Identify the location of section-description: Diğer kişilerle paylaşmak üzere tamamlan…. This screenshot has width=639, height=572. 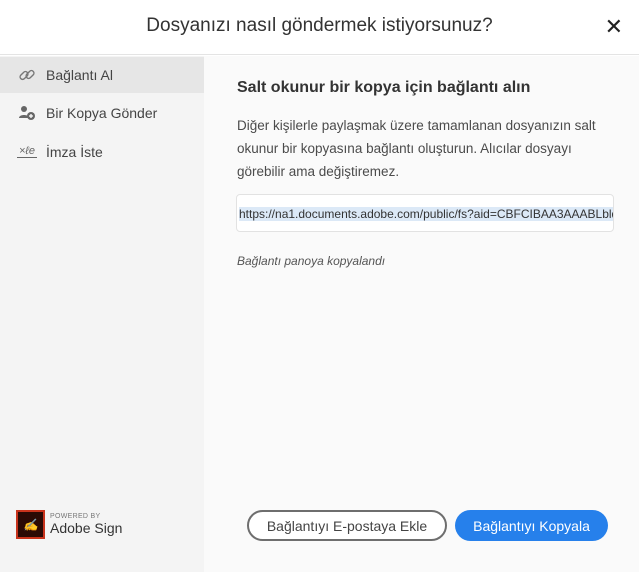
(416, 148).